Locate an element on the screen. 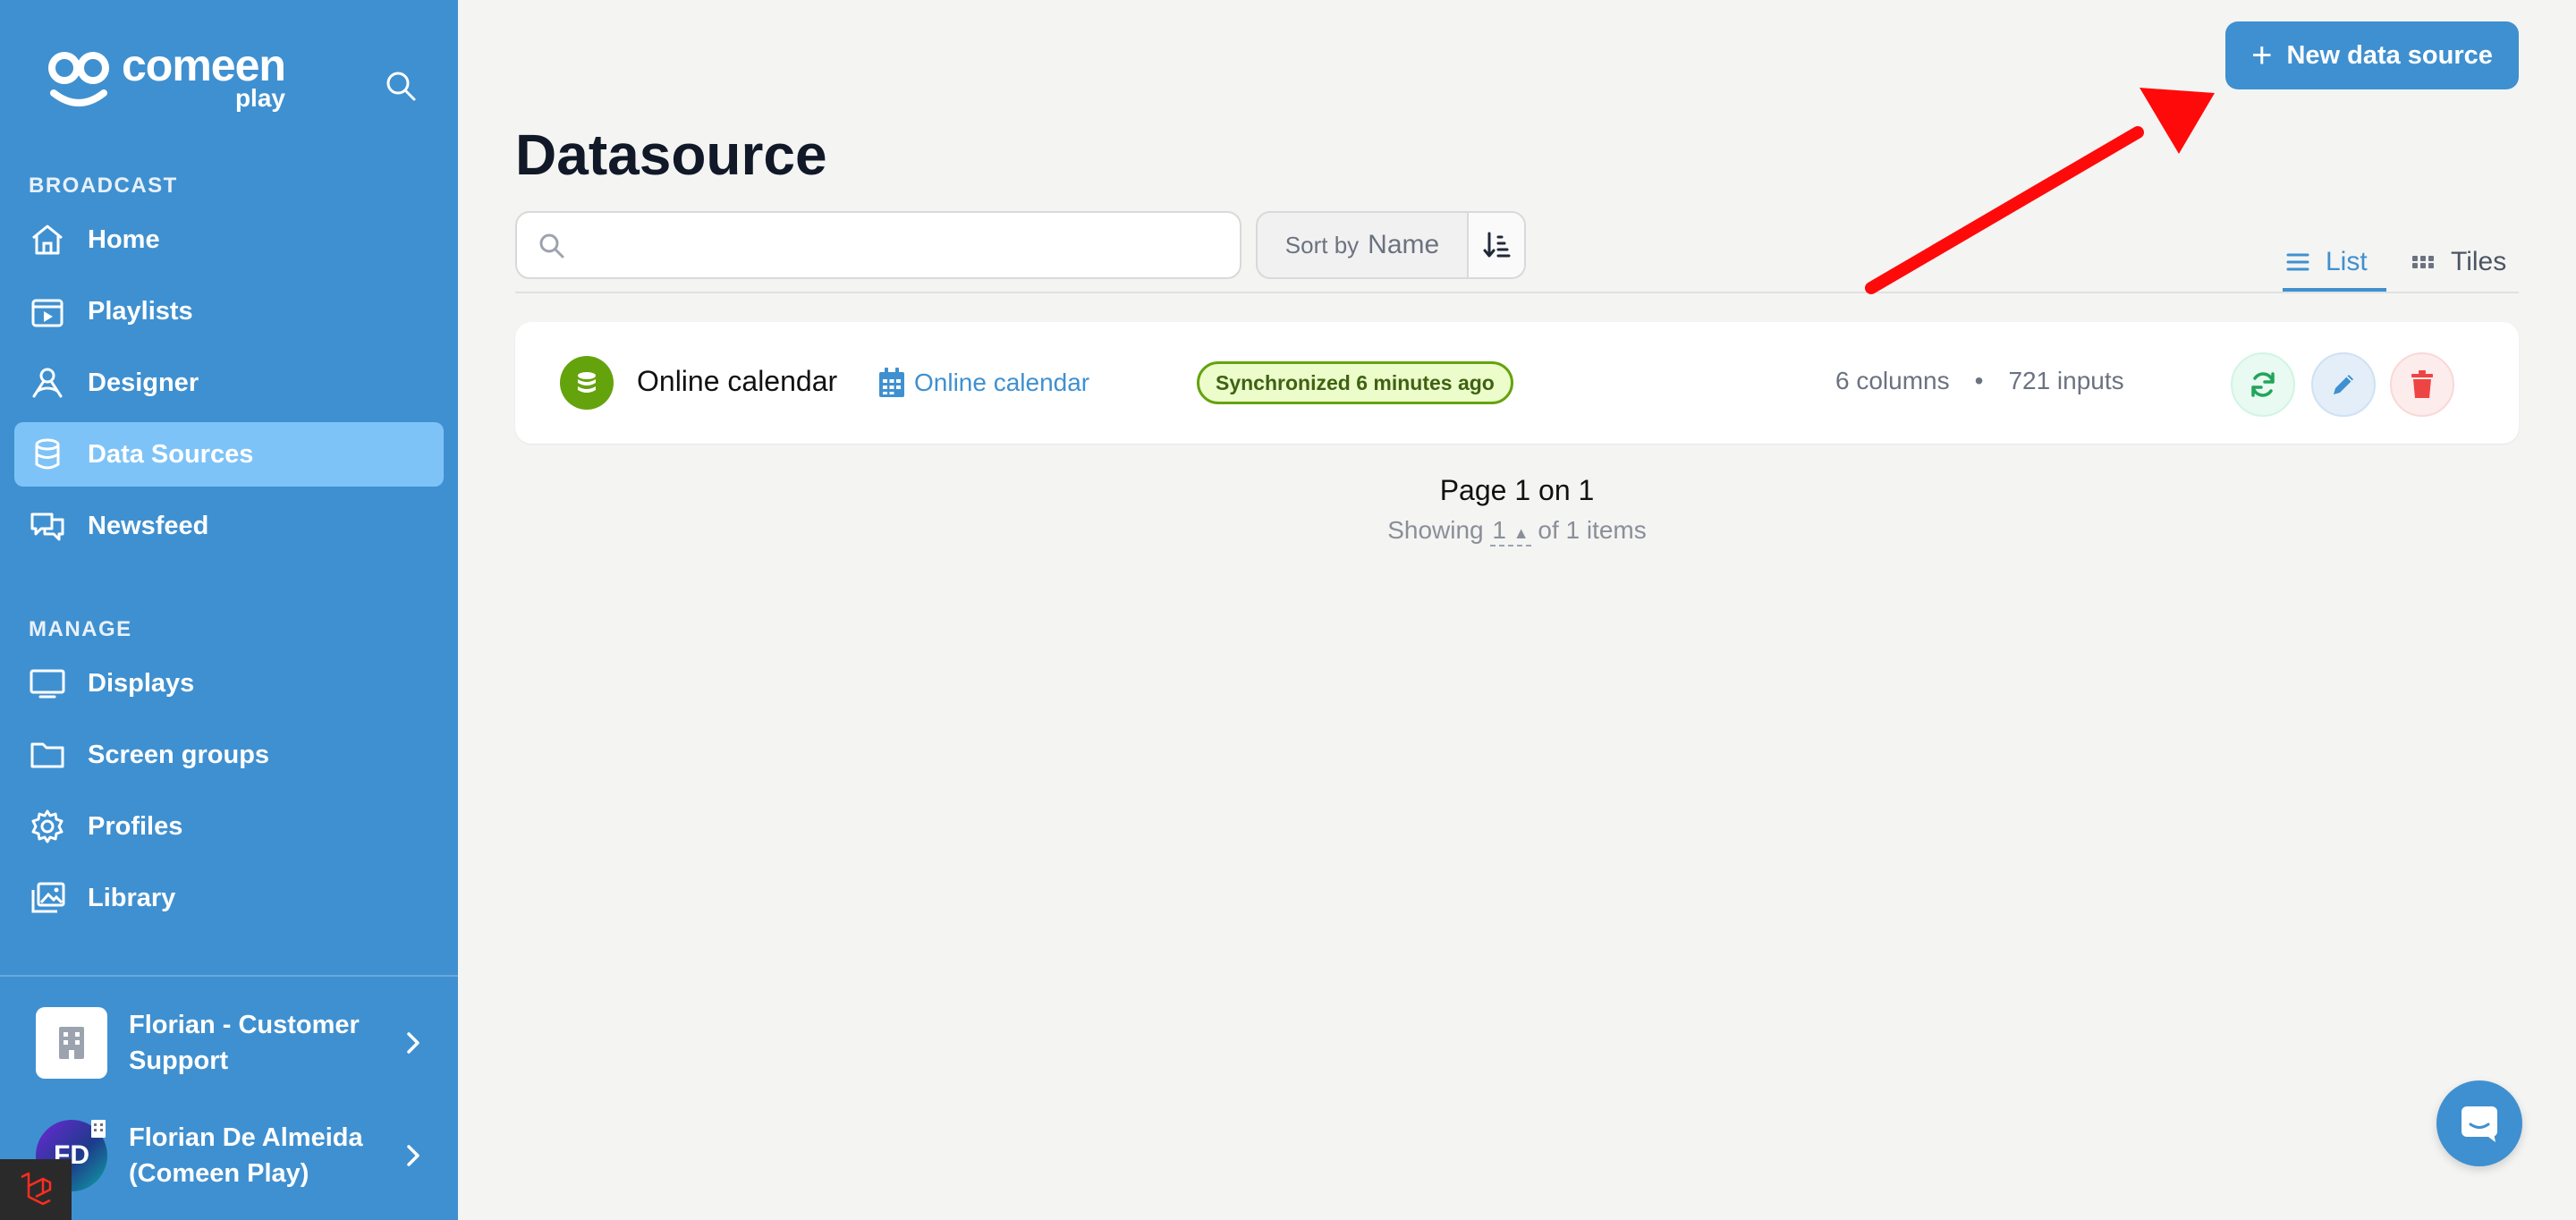 This screenshot has height=1220, width=2576. sidebar-item-label: Designer is located at coordinates (143, 382).